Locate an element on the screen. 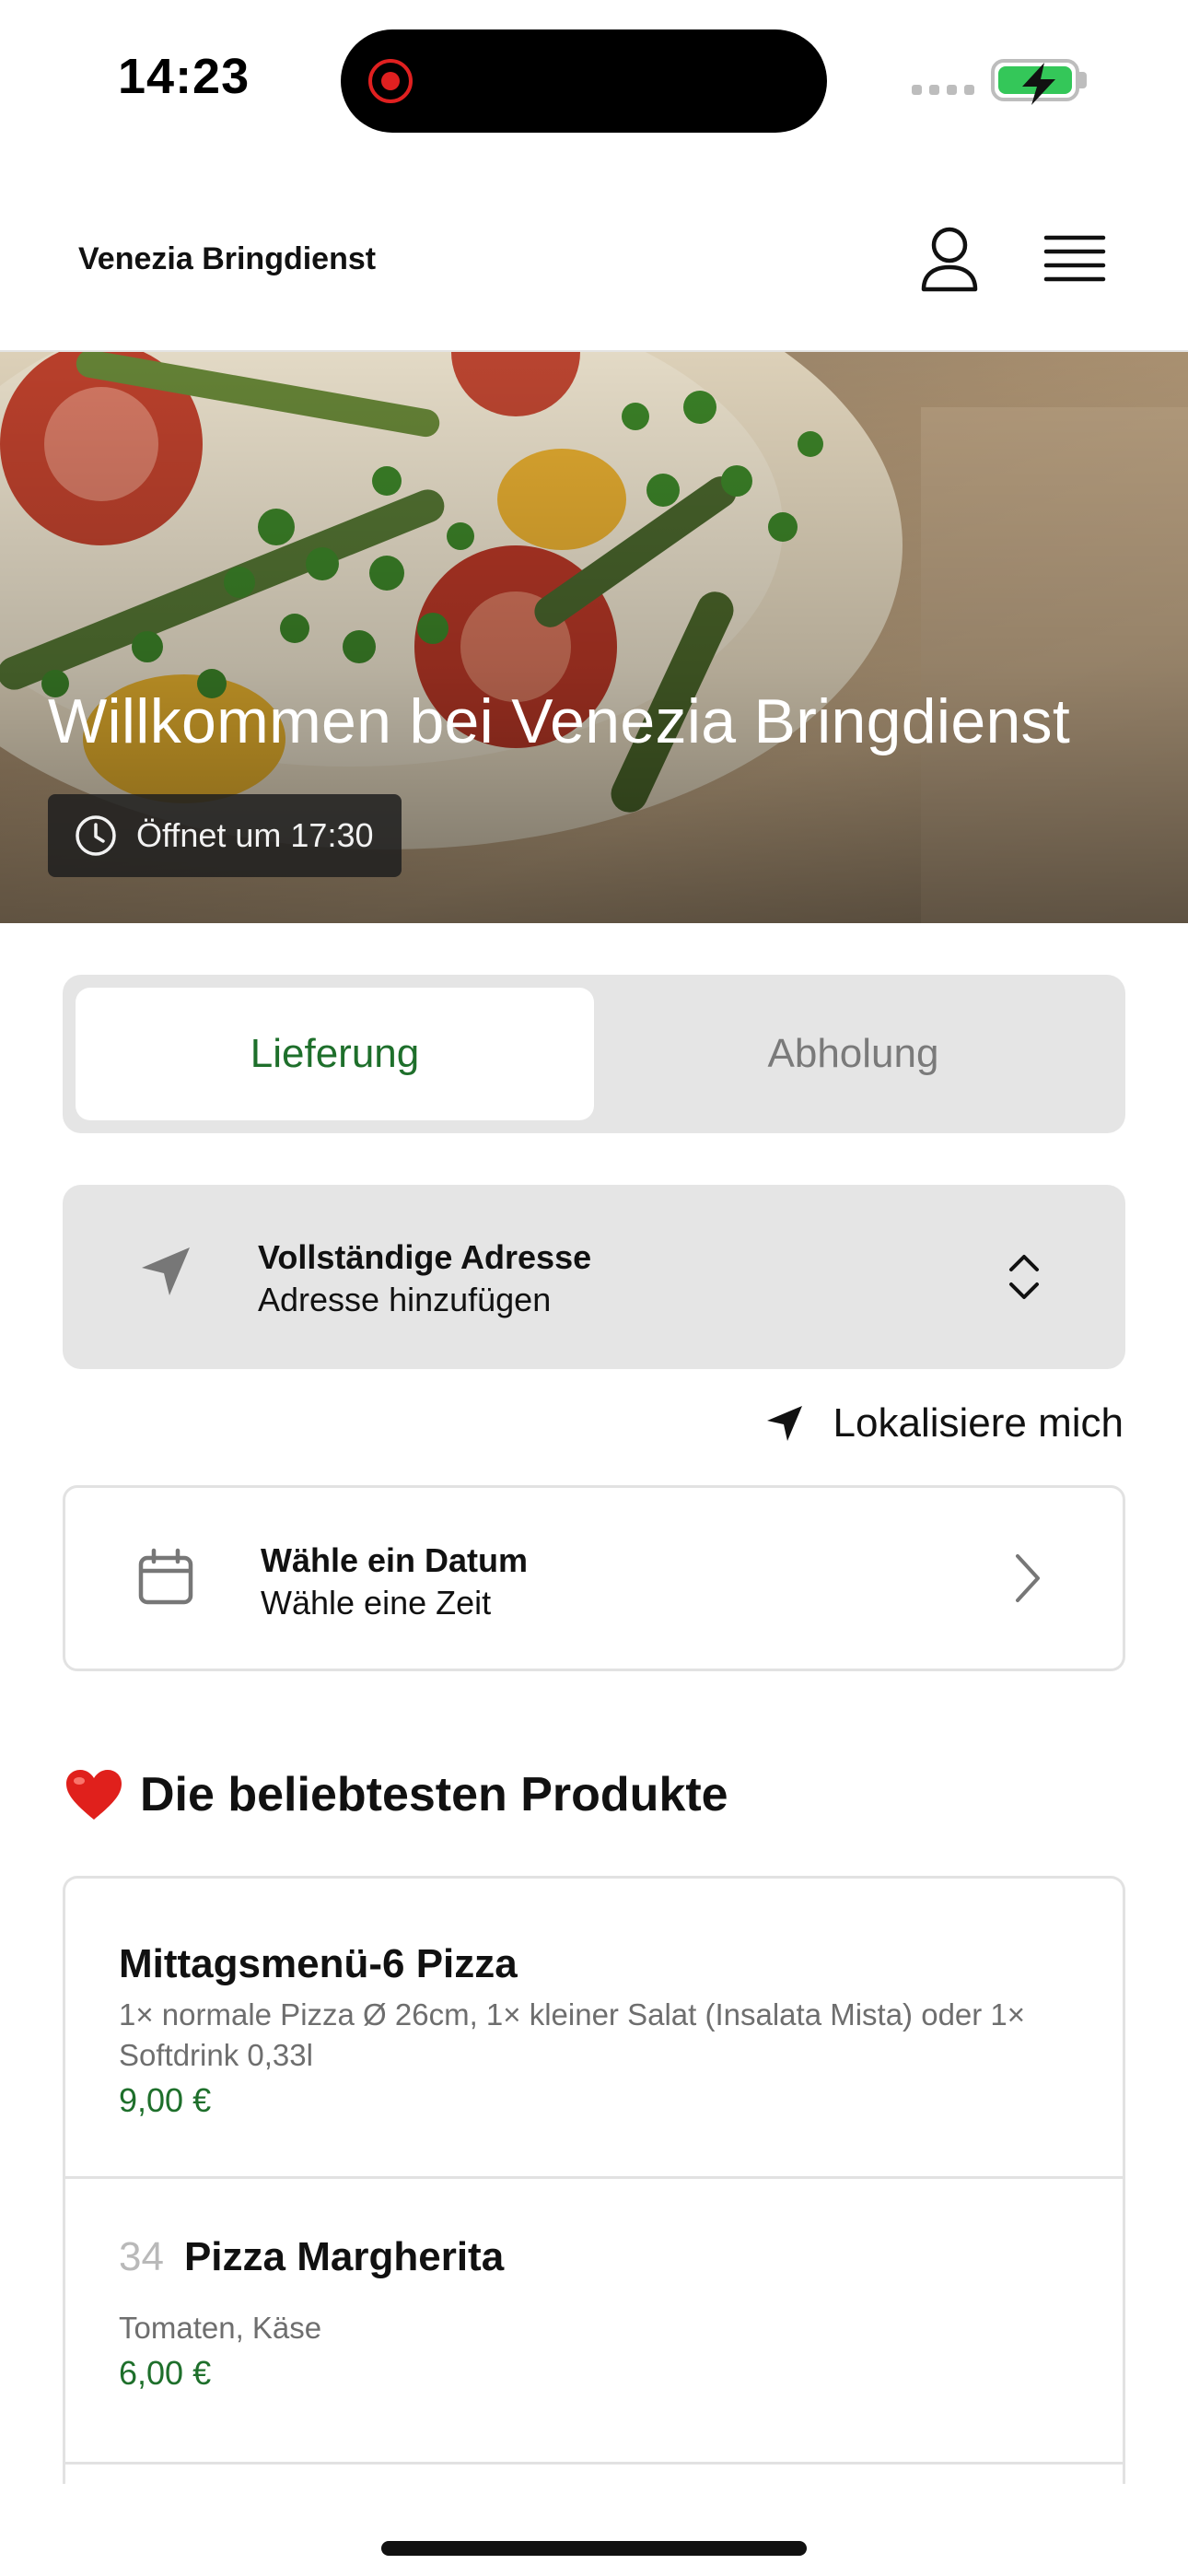  hero-title: Willkommen bei Venezia Bringdienst is located at coordinates (559, 721).